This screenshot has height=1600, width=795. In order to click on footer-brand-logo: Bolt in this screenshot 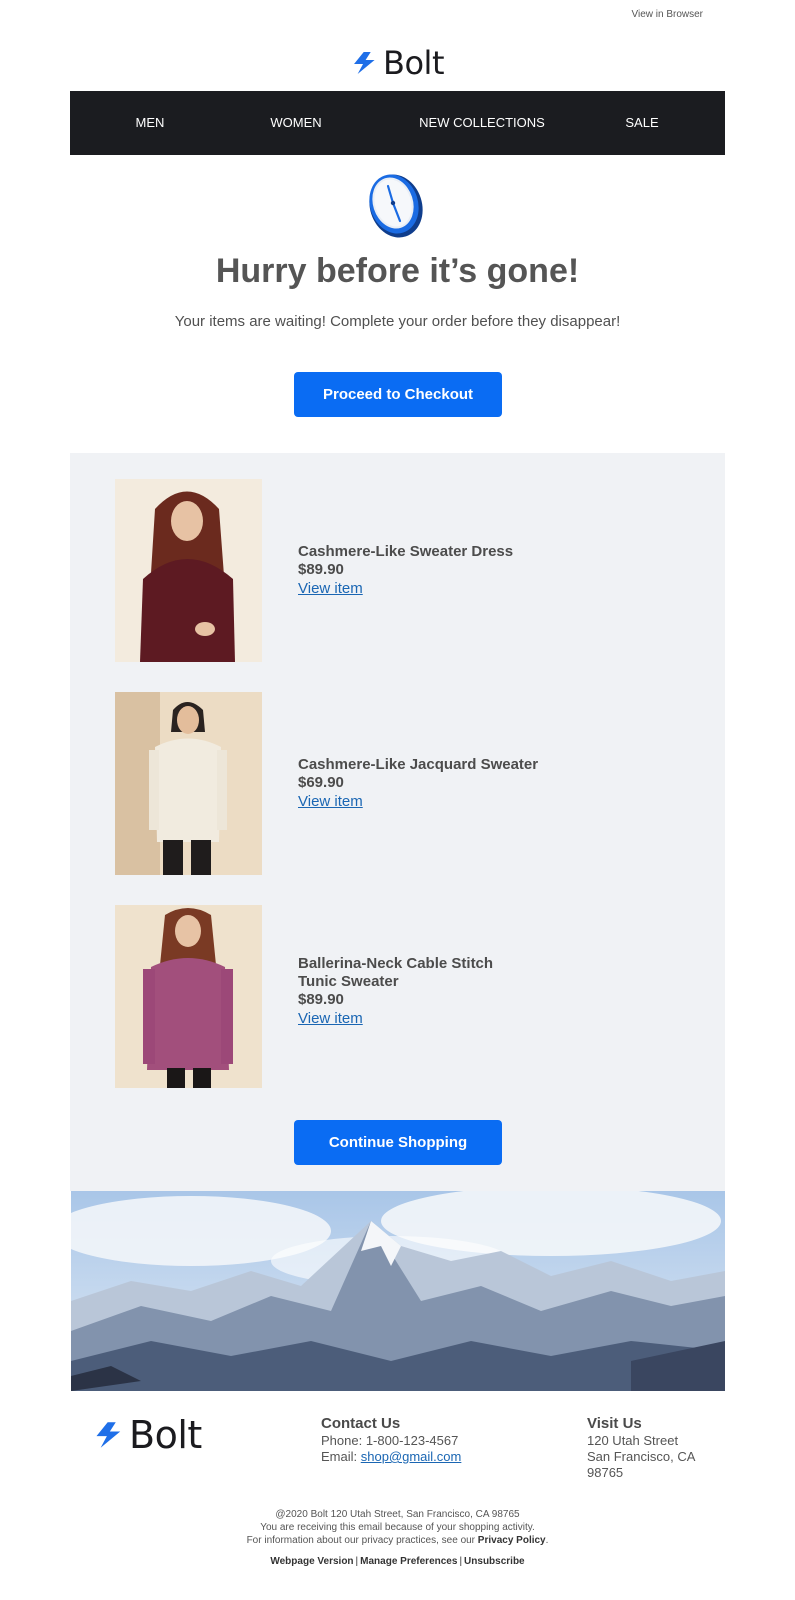, I will do `click(147, 1435)`.